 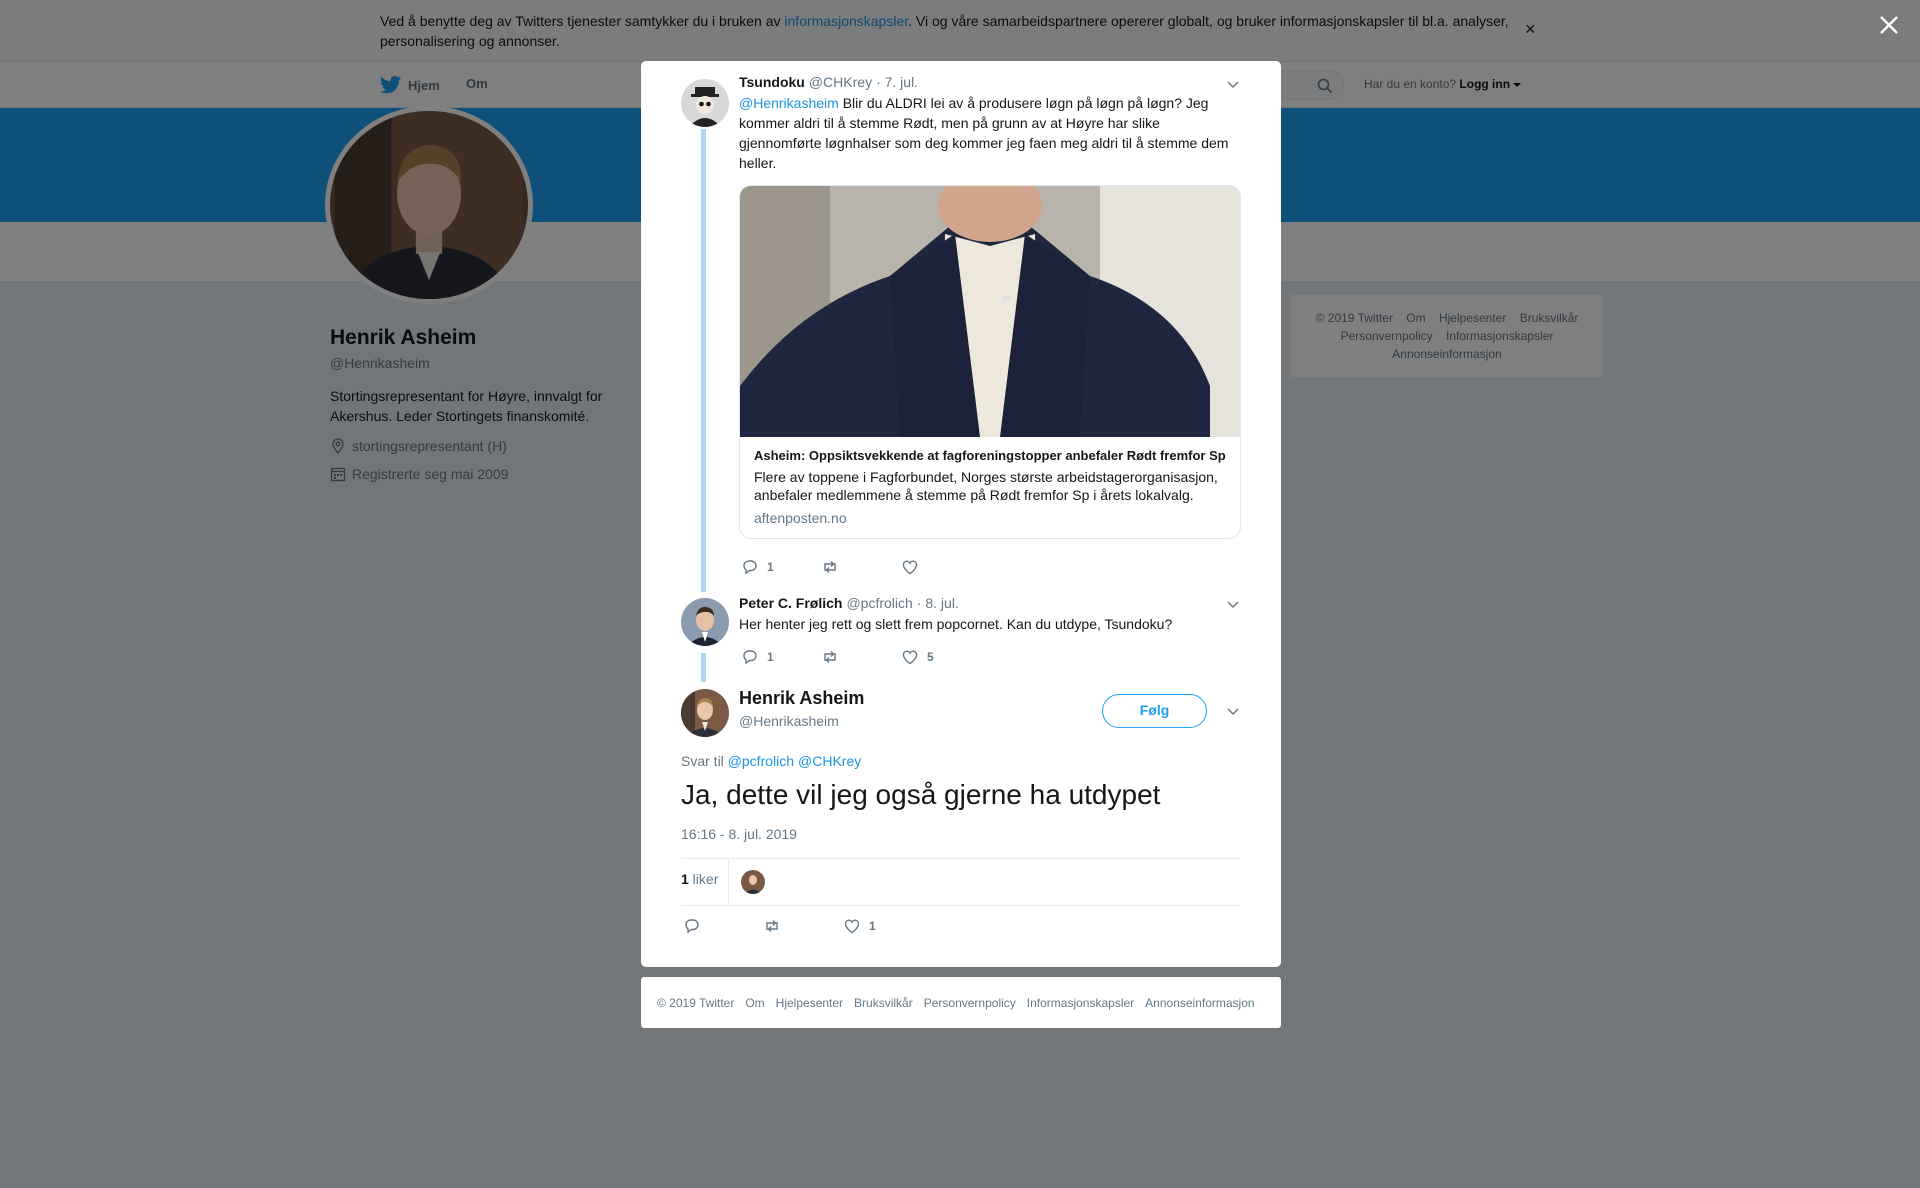 I want to click on main-tweet-handle: @Henrikasheim, so click(x=789, y=721).